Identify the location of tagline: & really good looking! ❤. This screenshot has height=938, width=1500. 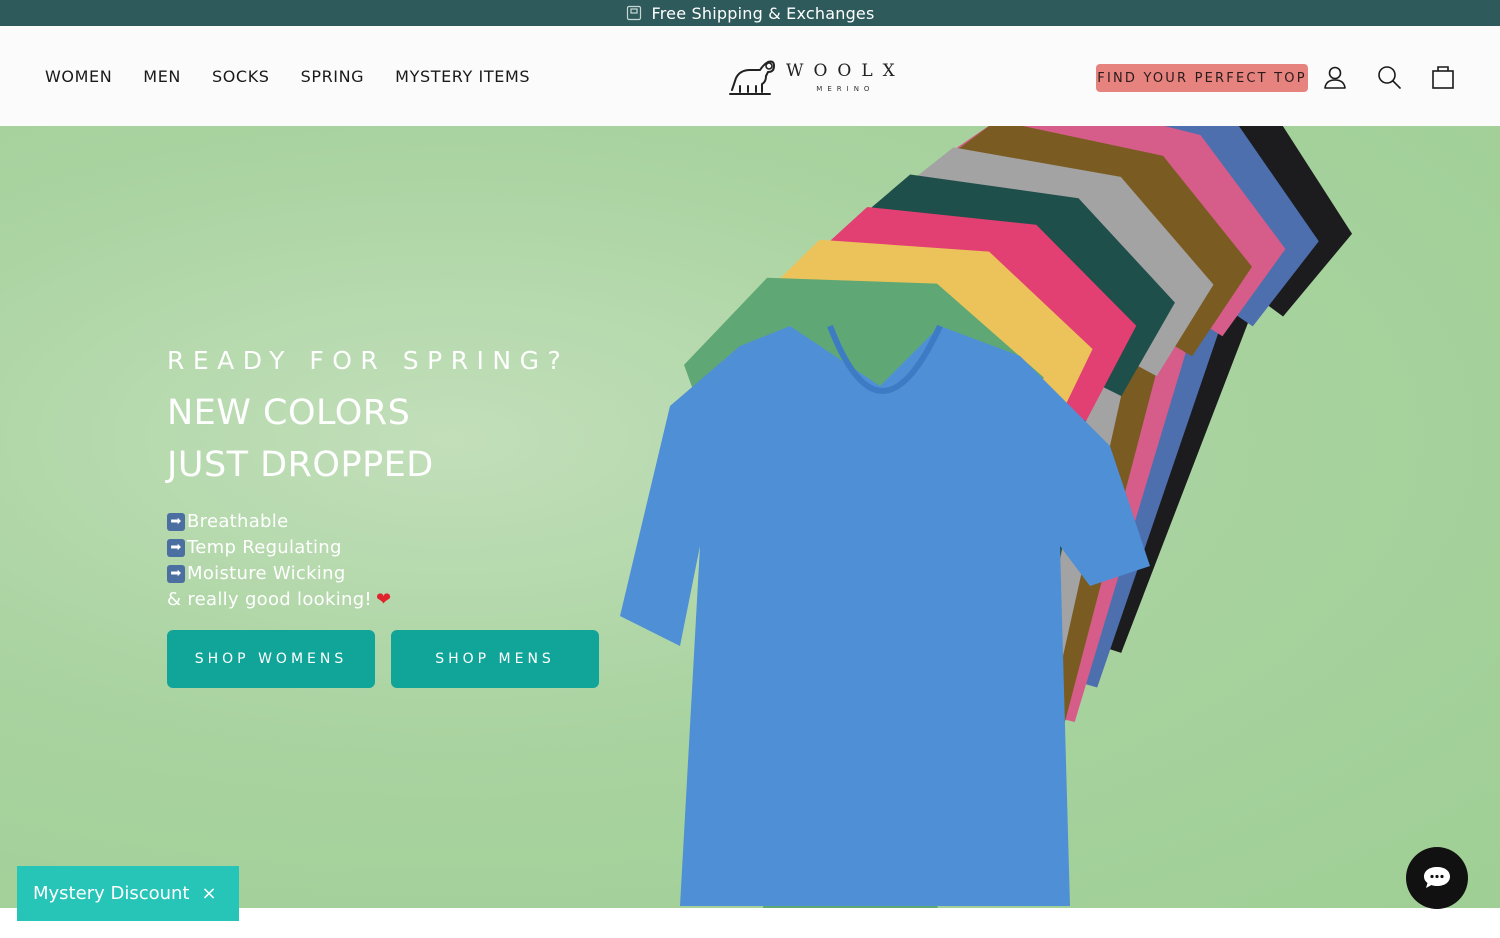
(368, 600).